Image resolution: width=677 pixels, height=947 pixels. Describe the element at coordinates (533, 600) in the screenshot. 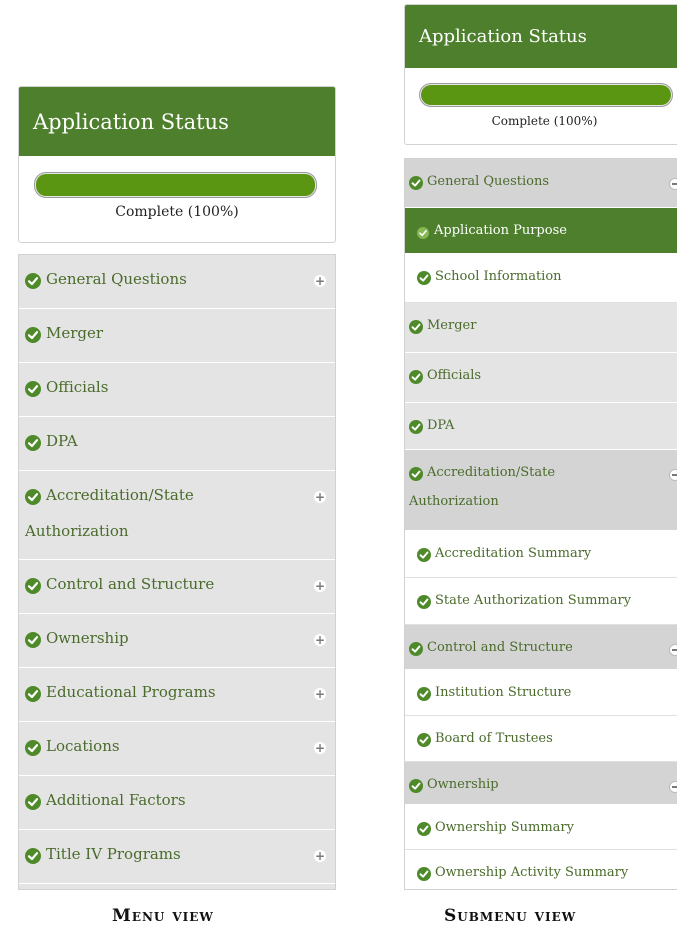

I see `menu-item-label: State Authorization Summary` at that location.